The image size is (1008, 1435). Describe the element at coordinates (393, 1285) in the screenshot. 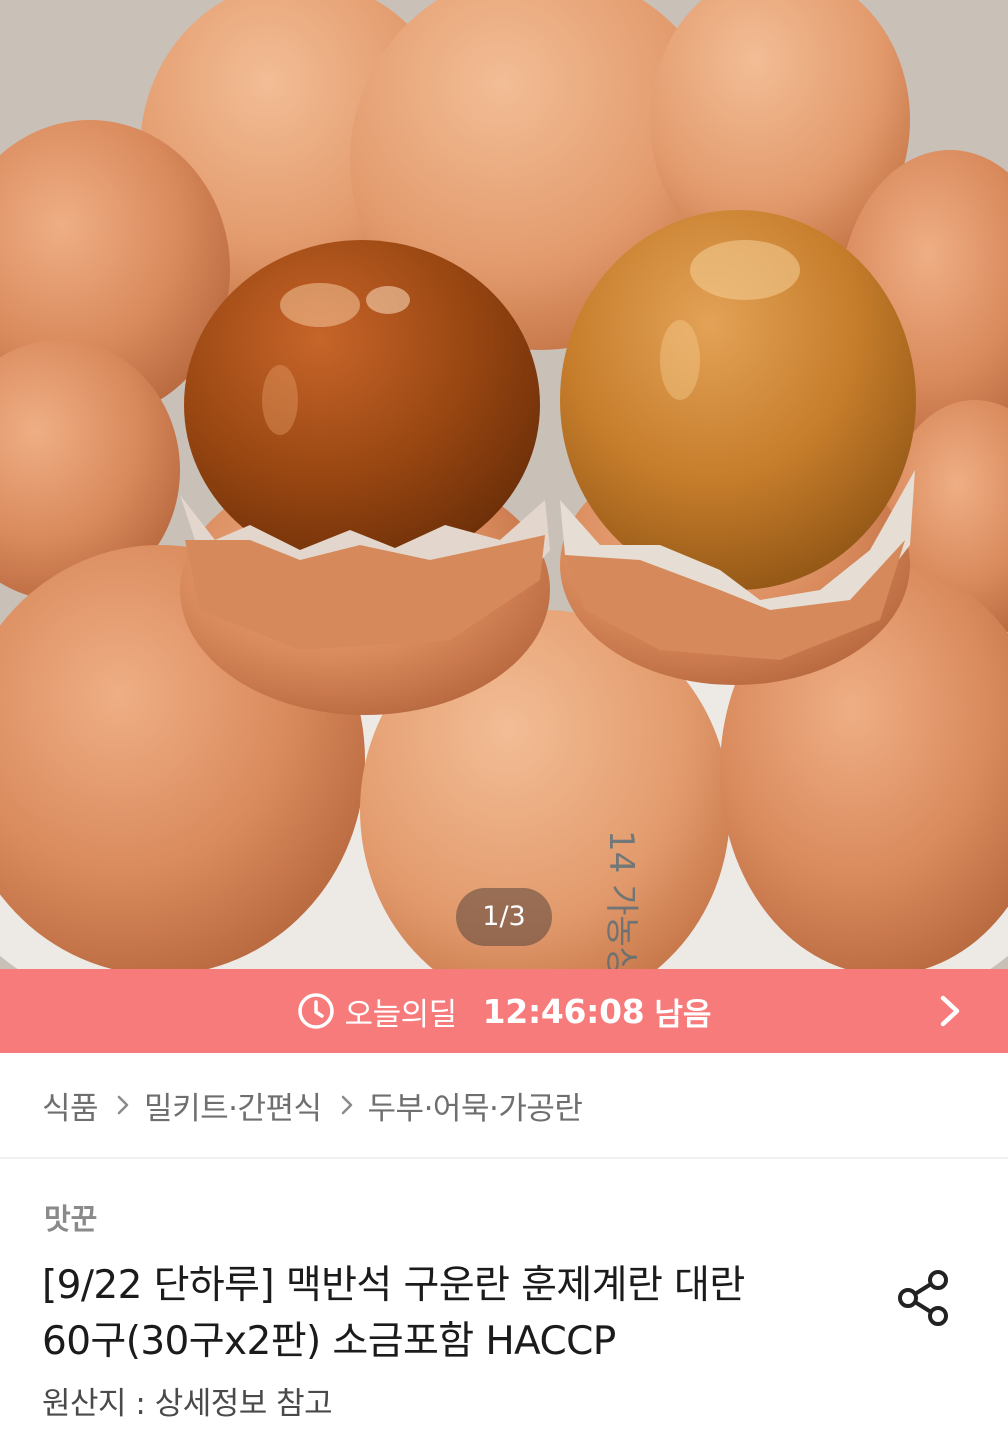

I see `product-title-line1: [9/22 단하루] 맥반석 구운란 훈제계란 대란` at that location.